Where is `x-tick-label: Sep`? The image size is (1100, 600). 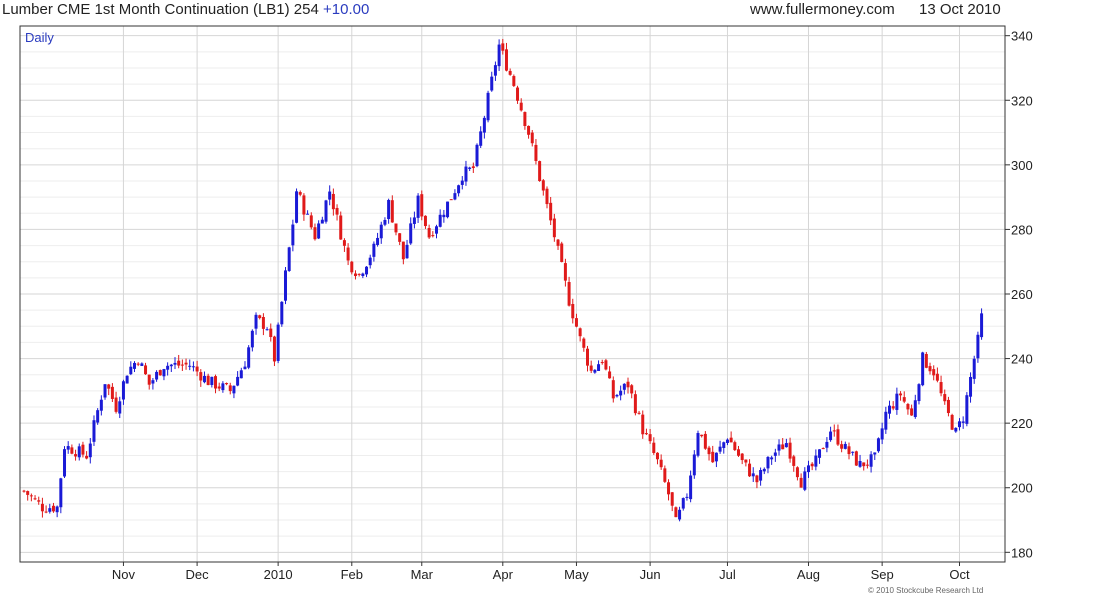 x-tick-label: Sep is located at coordinates (882, 574).